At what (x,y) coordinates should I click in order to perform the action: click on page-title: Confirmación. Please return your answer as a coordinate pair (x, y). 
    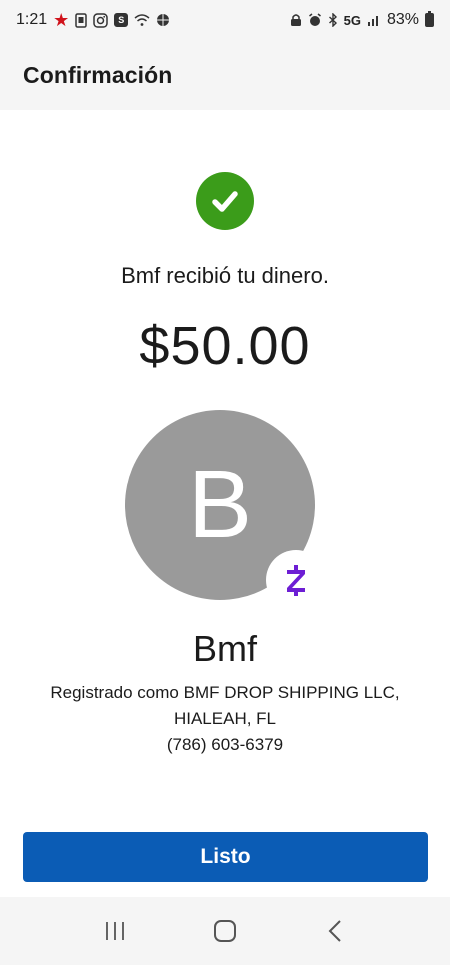
    Looking at the image, I should click on (98, 74).